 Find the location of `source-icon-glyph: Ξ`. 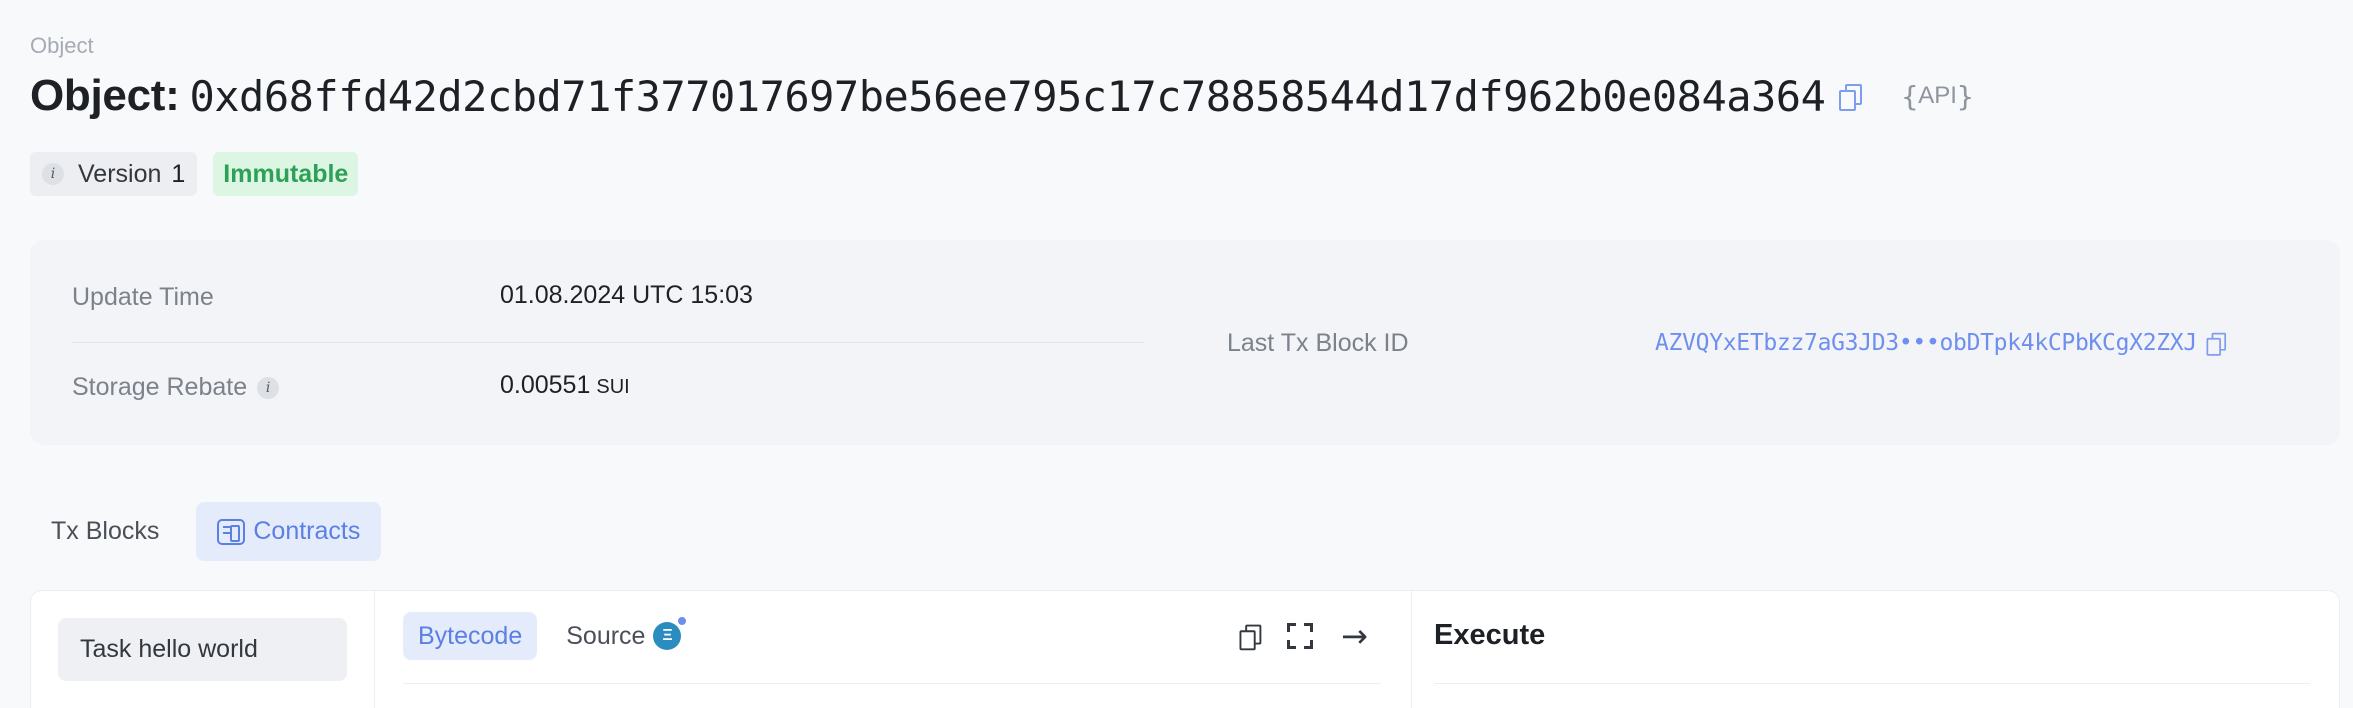

source-icon-glyph: Ξ is located at coordinates (667, 635).